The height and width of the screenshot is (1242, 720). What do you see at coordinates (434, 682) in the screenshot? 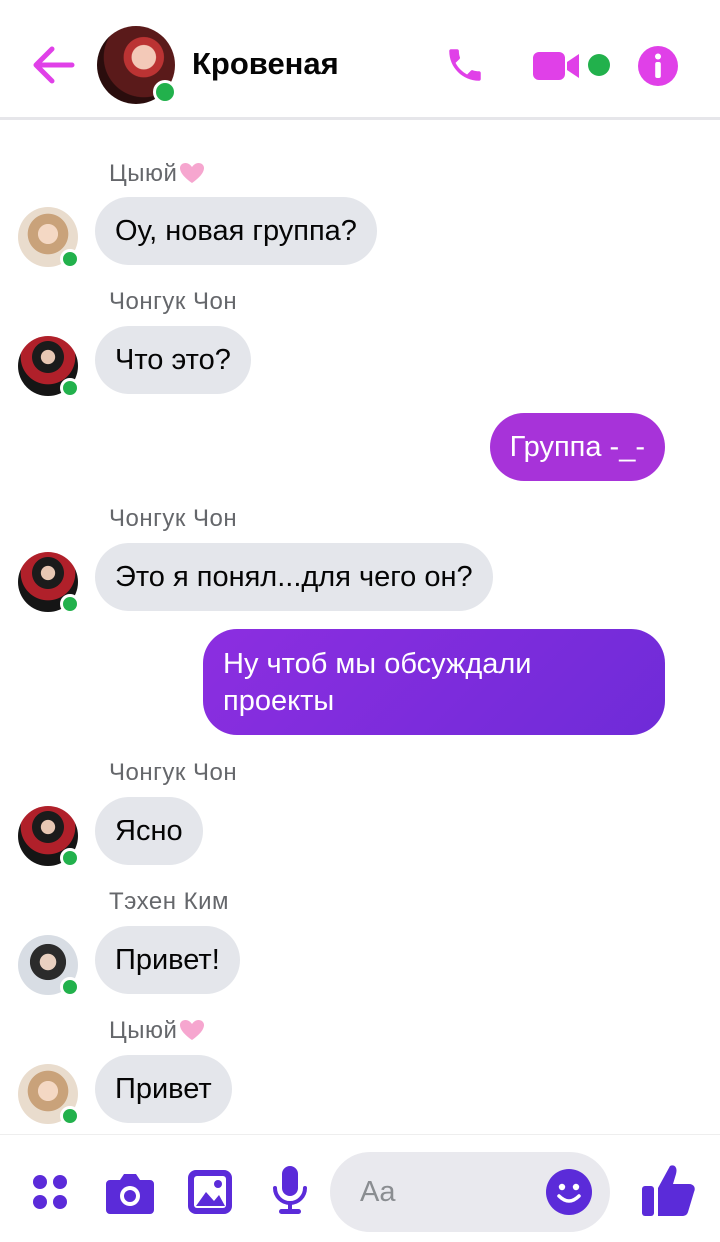
I see `outgoing-message-bubble: Ну чтоб мы обсуждали проекты` at bounding box center [434, 682].